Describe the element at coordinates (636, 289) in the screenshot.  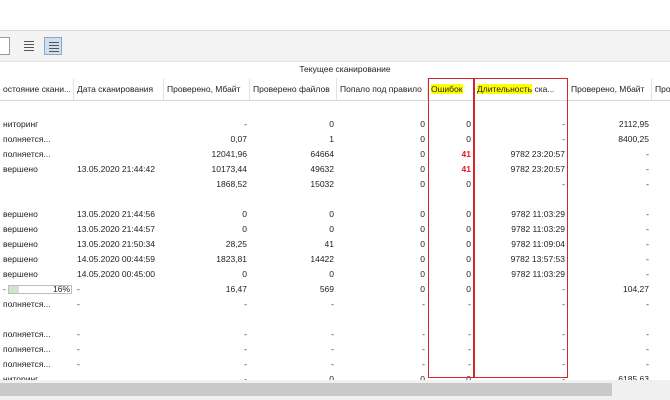
I see `cell-mb2: 104,27` at that location.